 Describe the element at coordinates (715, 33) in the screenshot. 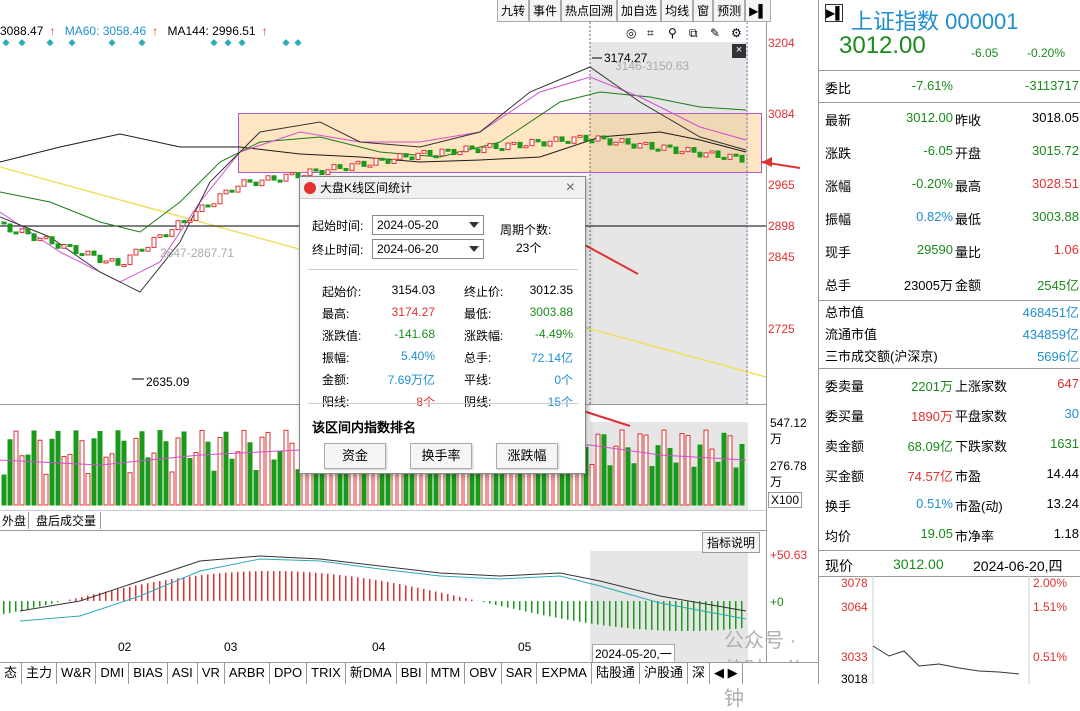

I see `edit-icon: ✎` at that location.